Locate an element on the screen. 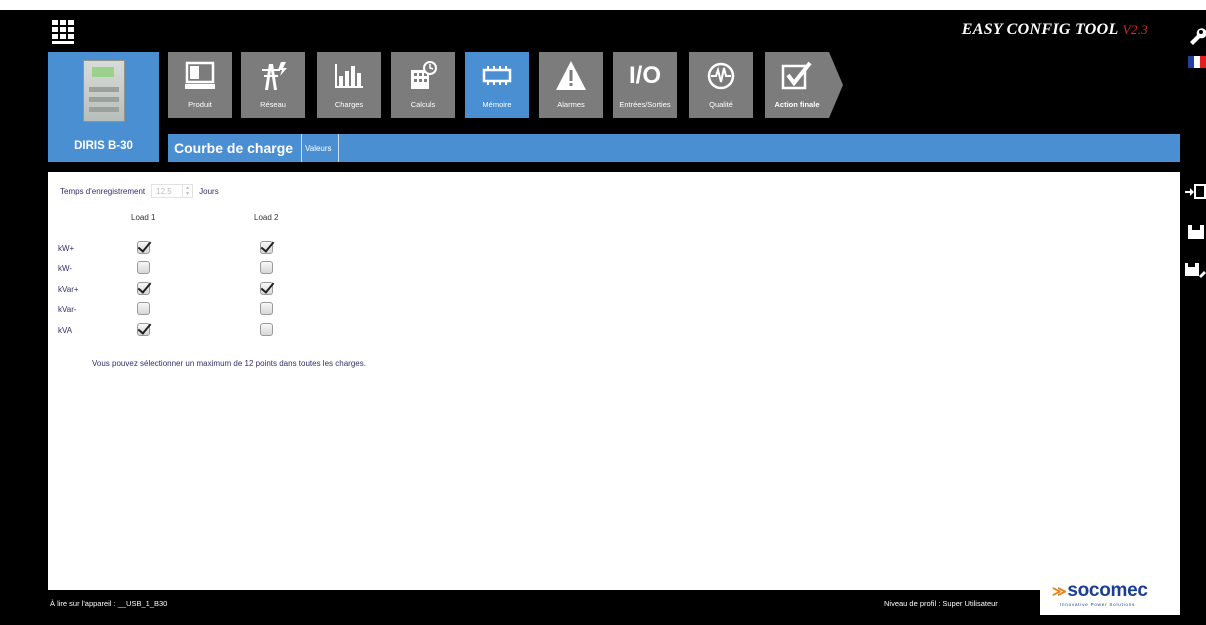 The width and height of the screenshot is (1206, 625). nav-item-reseau: Réseau is located at coordinates (273, 85).